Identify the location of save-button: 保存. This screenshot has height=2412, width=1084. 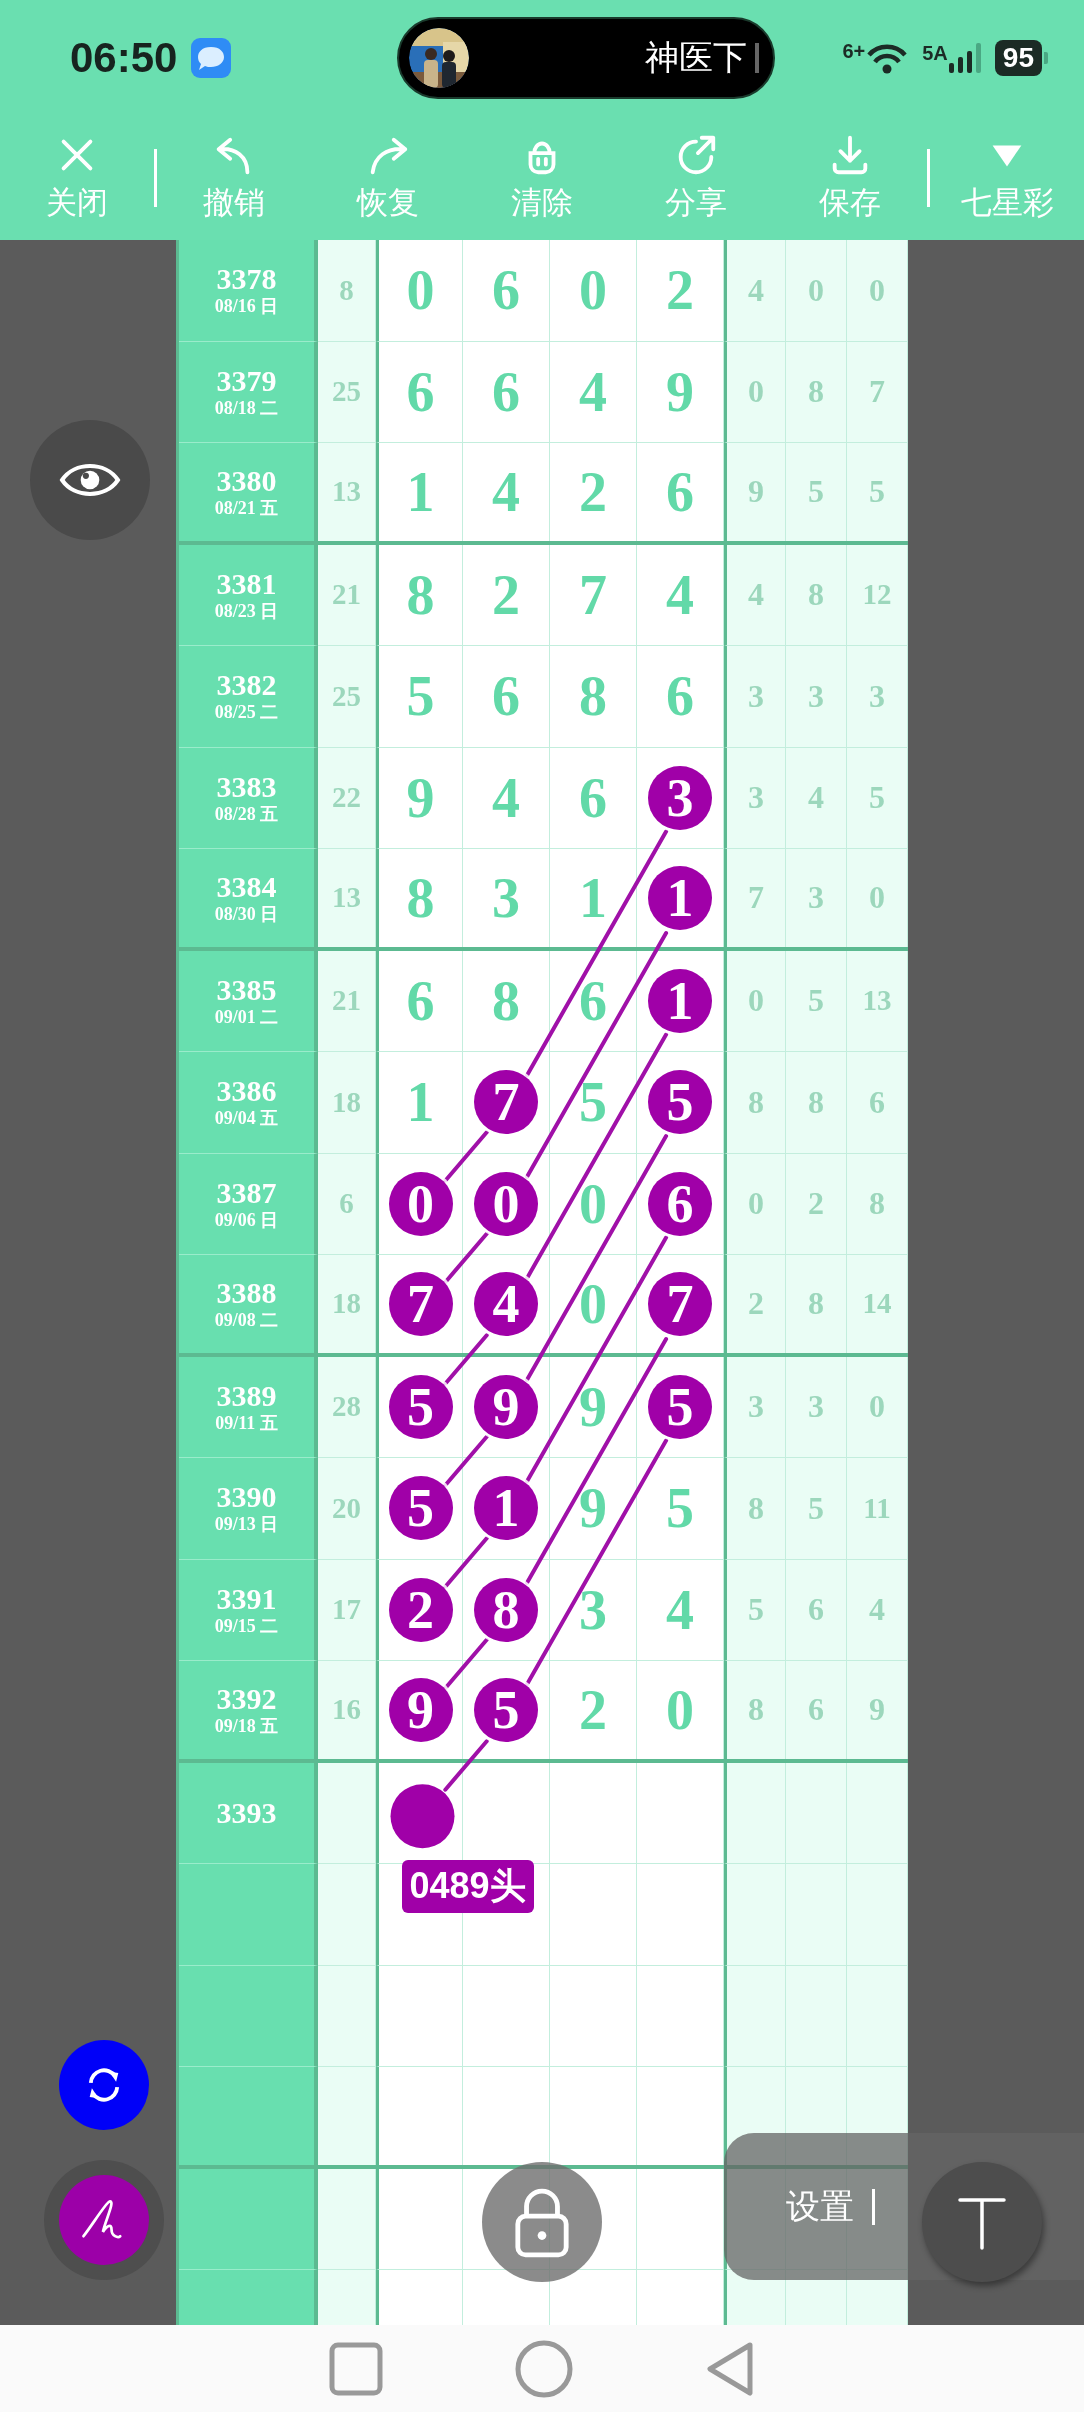
(850, 177).